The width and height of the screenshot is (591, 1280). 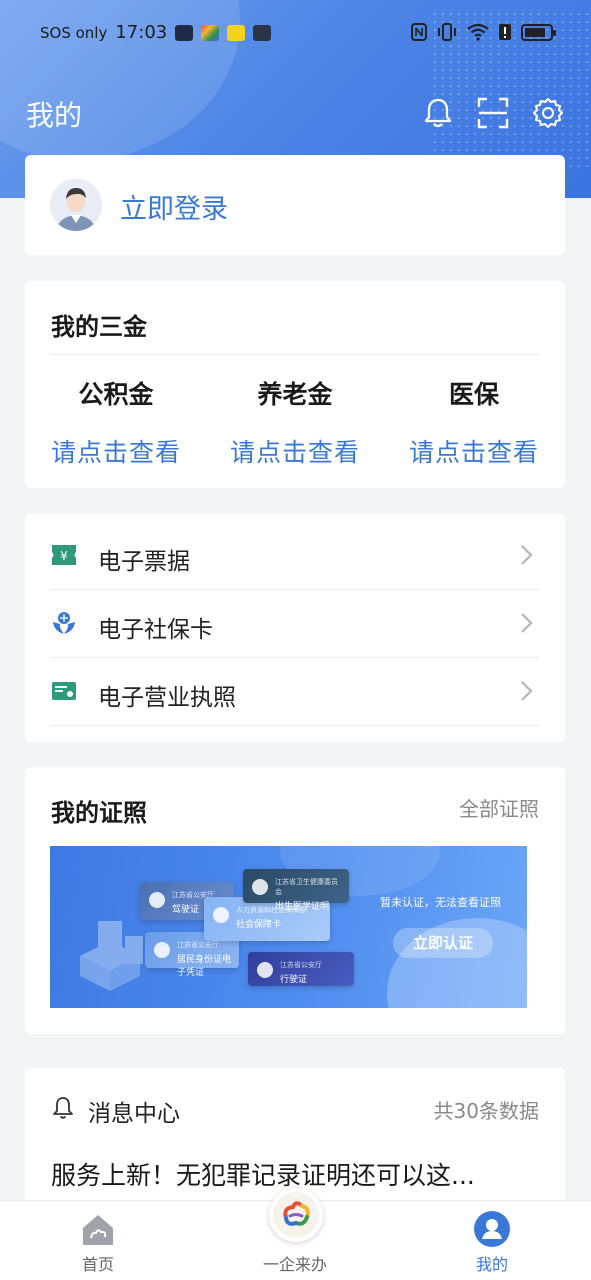 What do you see at coordinates (116, 422) in the screenshot?
I see `fund-column-housing: 公积金 请点击查看` at bounding box center [116, 422].